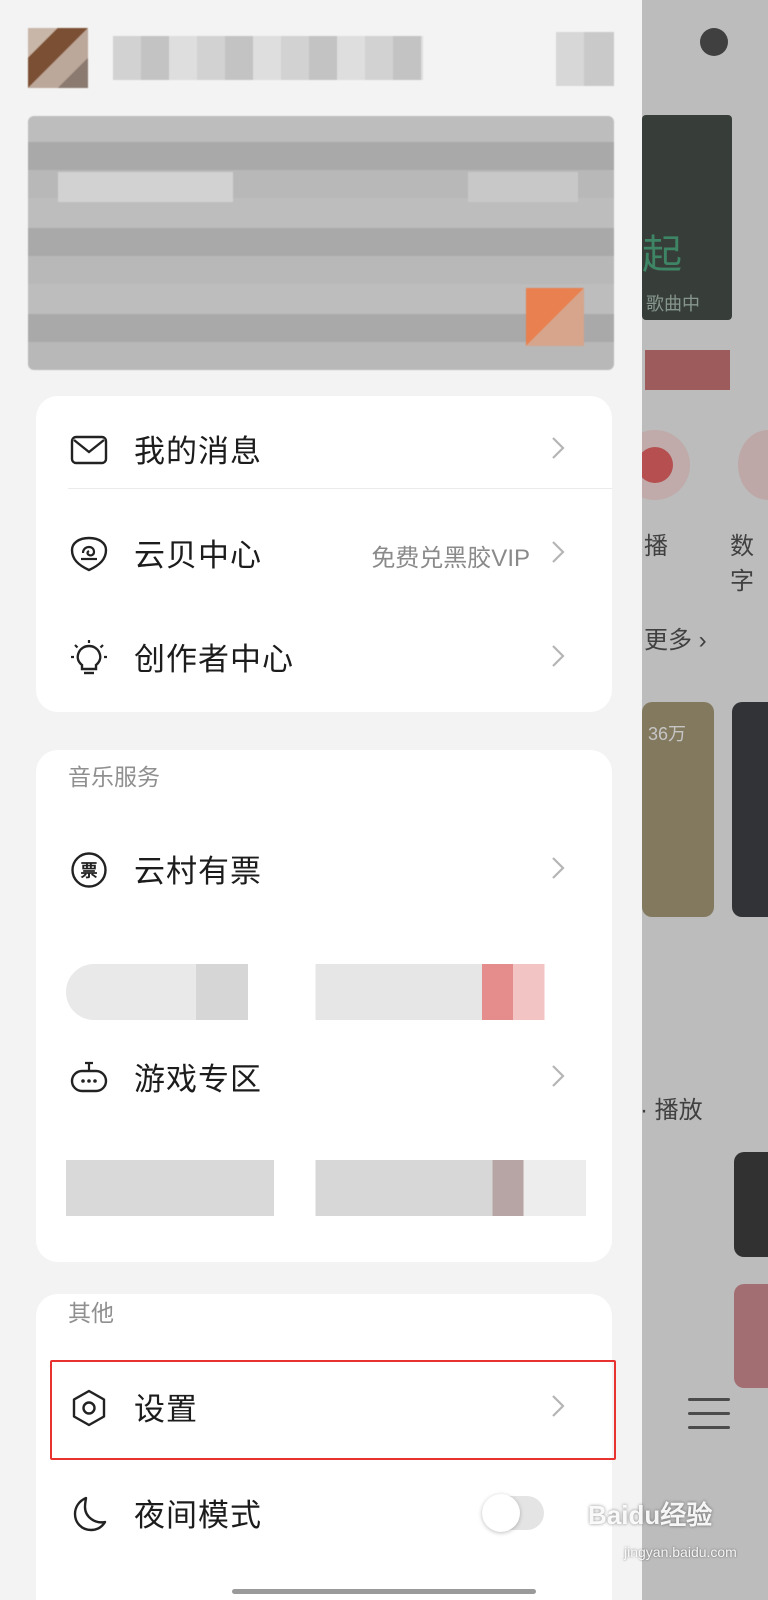 This screenshot has height=1600, width=768. I want to click on menu-item-label: 云村有票, so click(198, 871).